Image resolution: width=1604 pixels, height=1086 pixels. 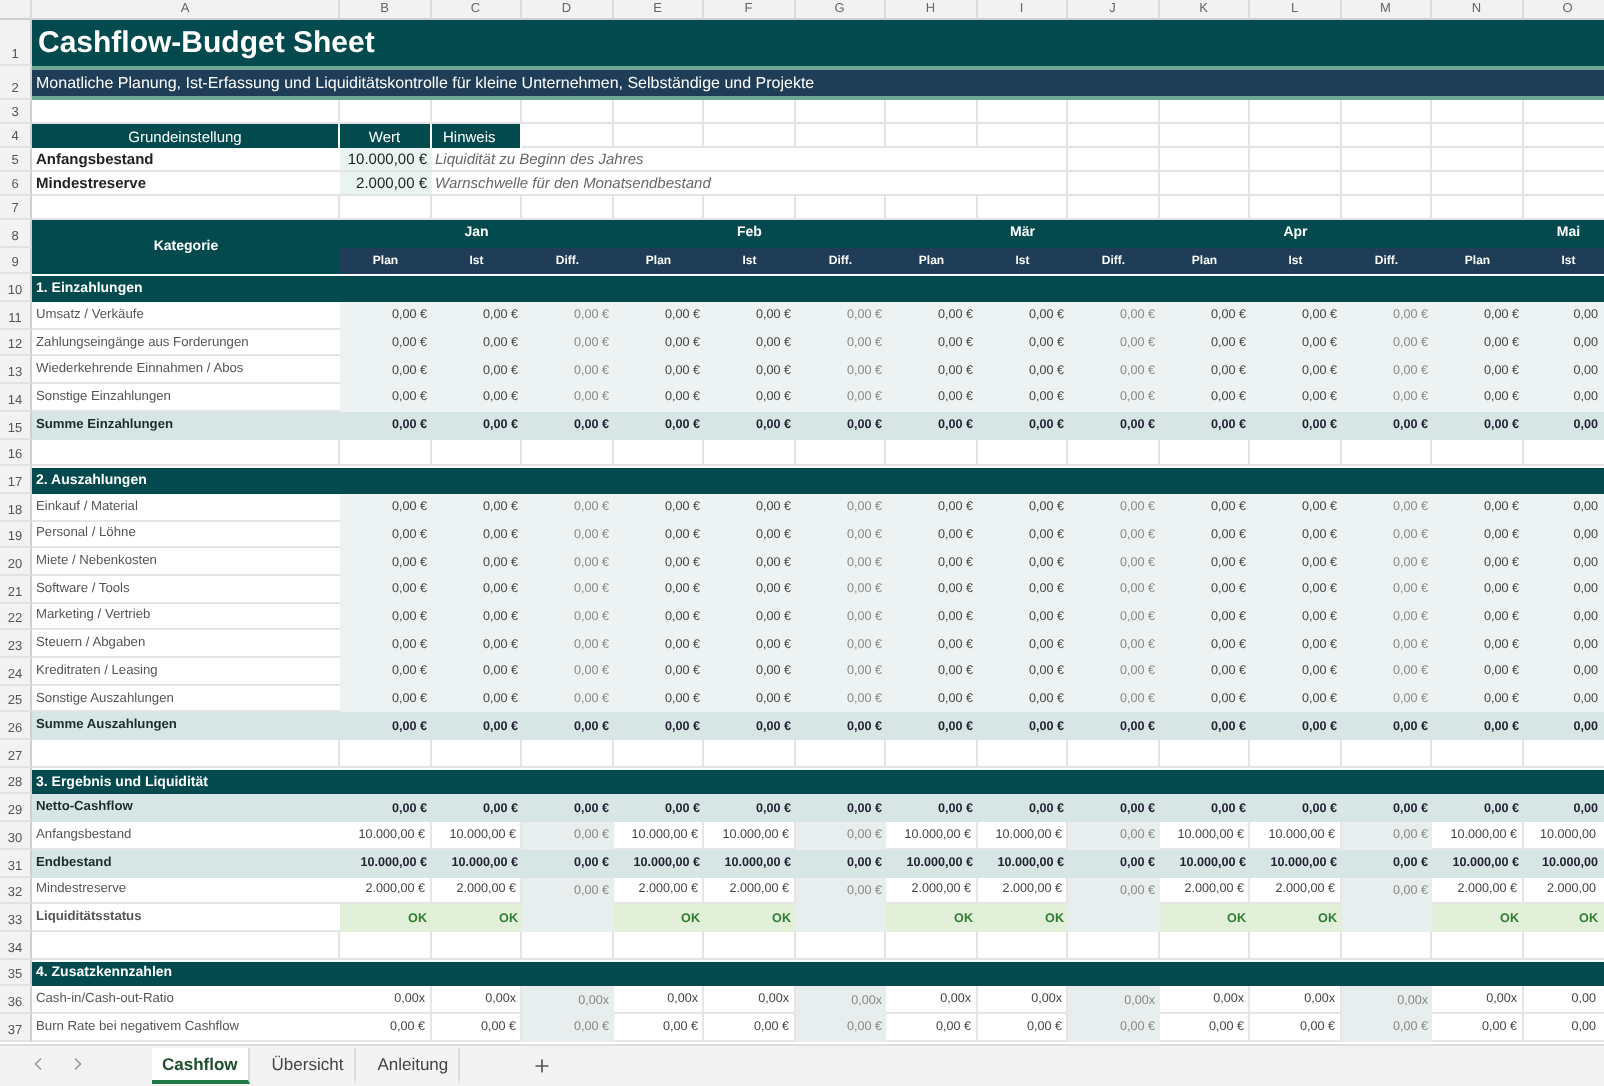 I want to click on sheet-tab: Cashflow, so click(x=201, y=1066).